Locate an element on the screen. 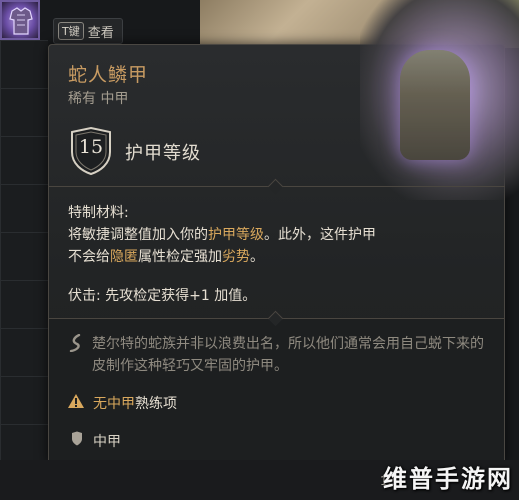 The image size is (519, 500). armor-item-icon is located at coordinates (21, 21).